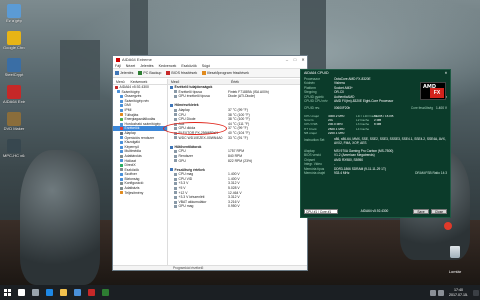 The height and width of the screenshot is (300, 480). I want to click on network-icon, so click(433, 292).